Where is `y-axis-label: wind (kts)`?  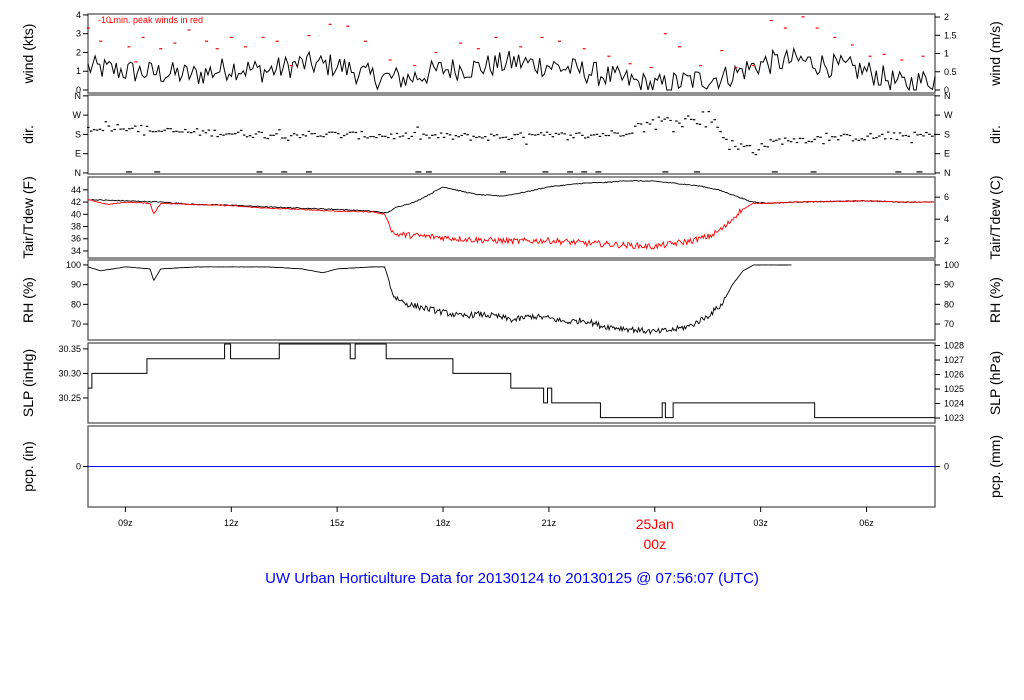 y-axis-label: wind (kts) is located at coordinates (28, 54).